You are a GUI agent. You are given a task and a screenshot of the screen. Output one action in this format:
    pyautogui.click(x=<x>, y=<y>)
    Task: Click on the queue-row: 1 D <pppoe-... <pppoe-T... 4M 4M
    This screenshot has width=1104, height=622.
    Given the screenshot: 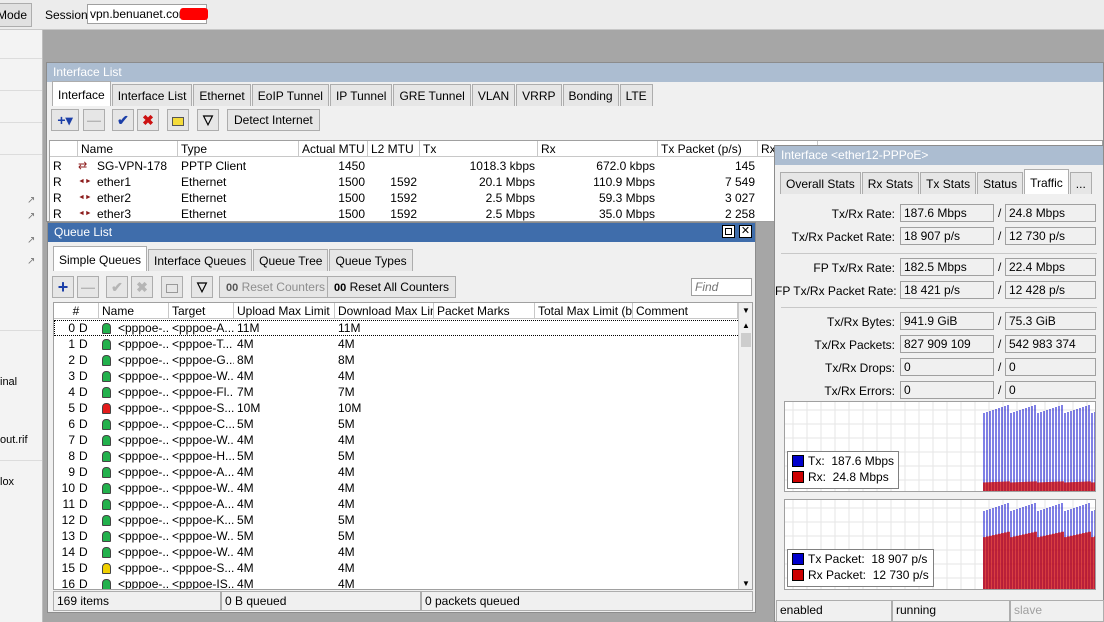 What is the action you would take?
    pyautogui.click(x=397, y=344)
    